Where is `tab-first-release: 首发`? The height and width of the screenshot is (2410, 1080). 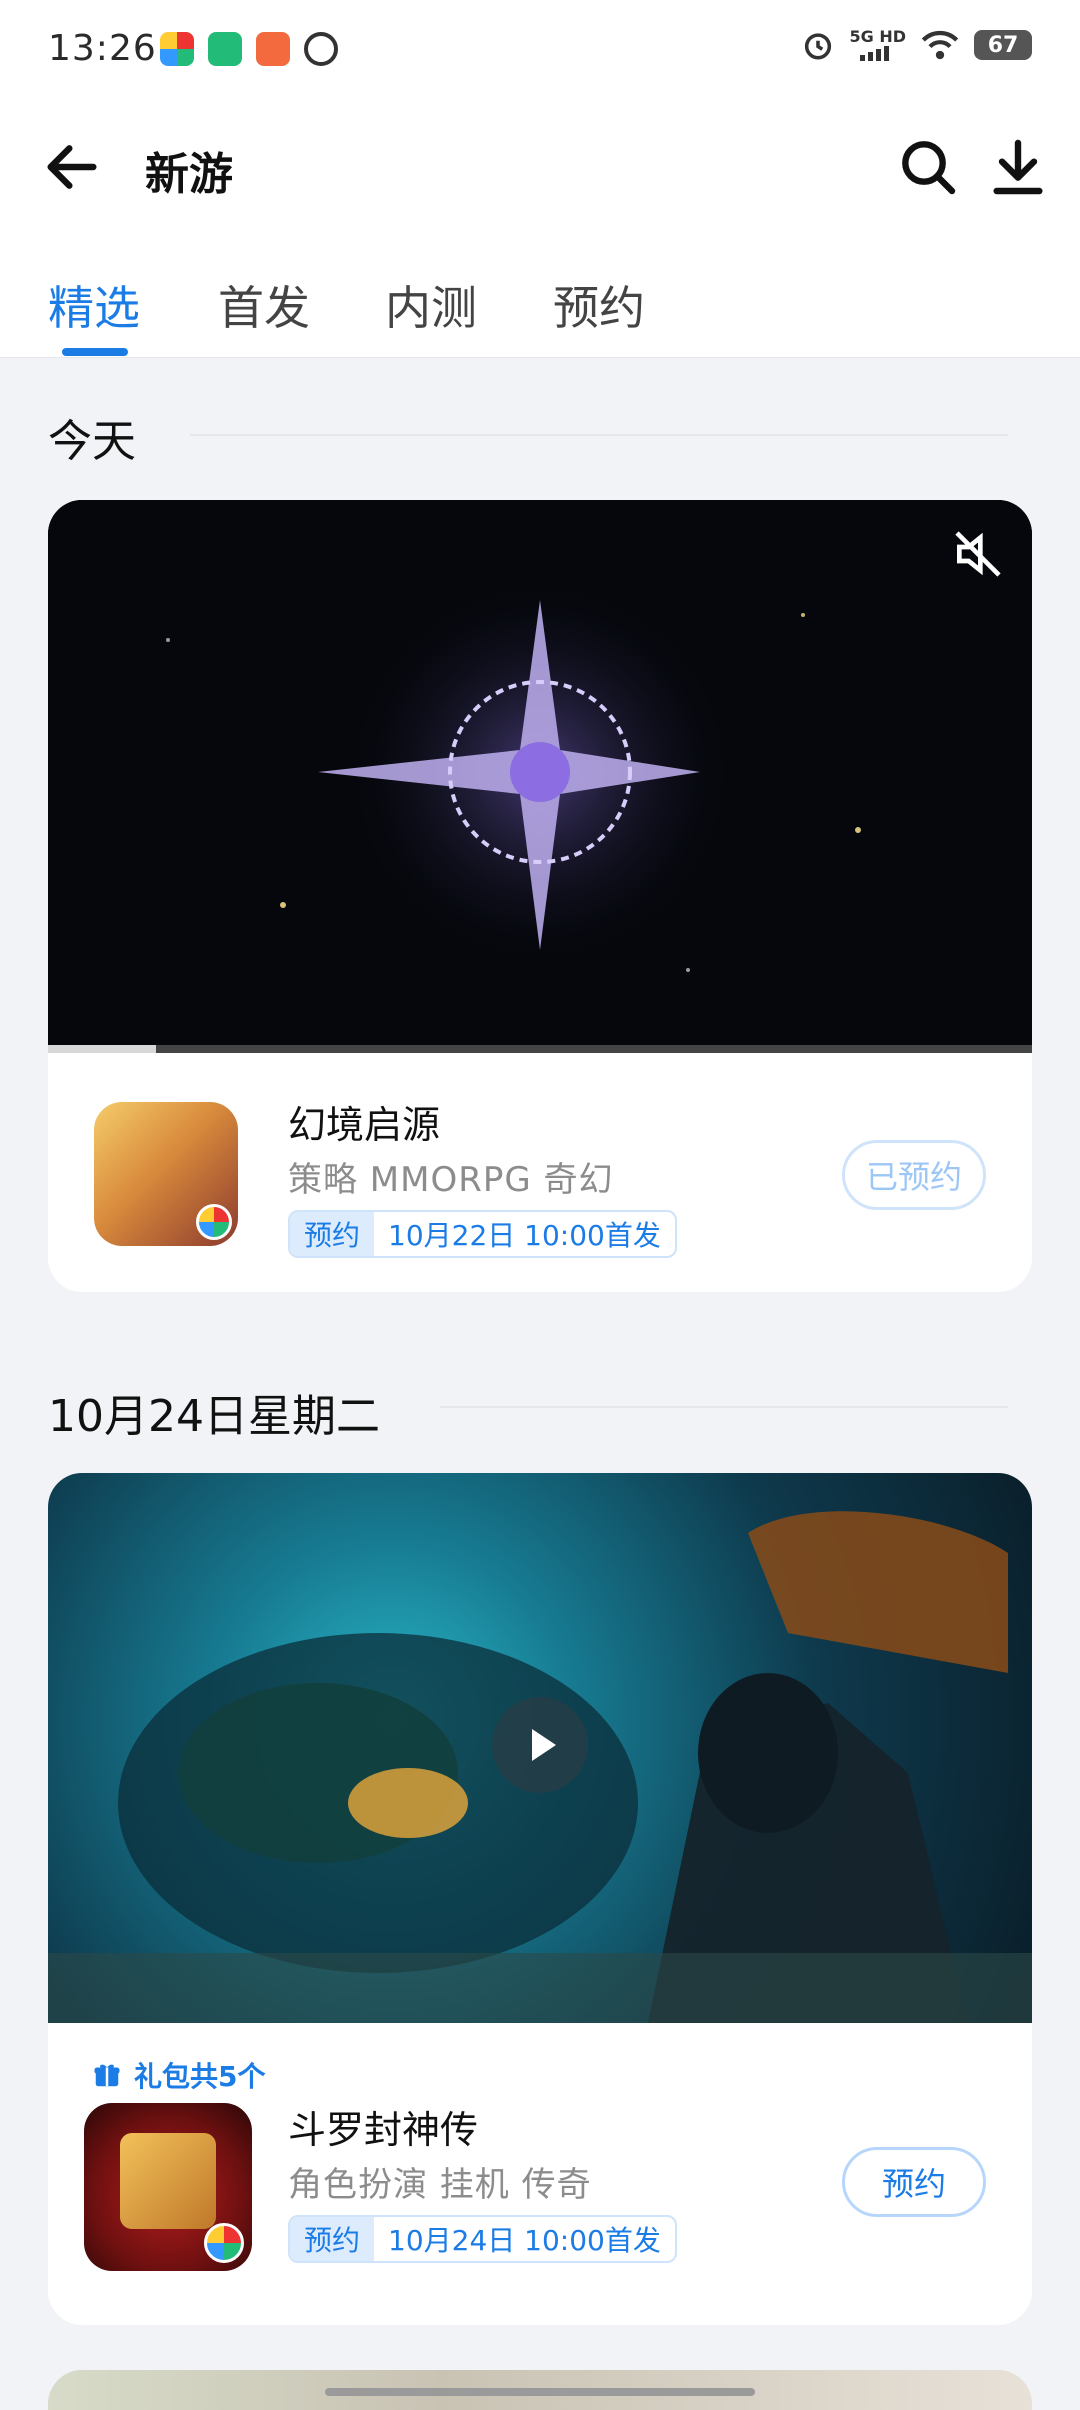
tab-first-release: 首发 is located at coordinates (264, 305).